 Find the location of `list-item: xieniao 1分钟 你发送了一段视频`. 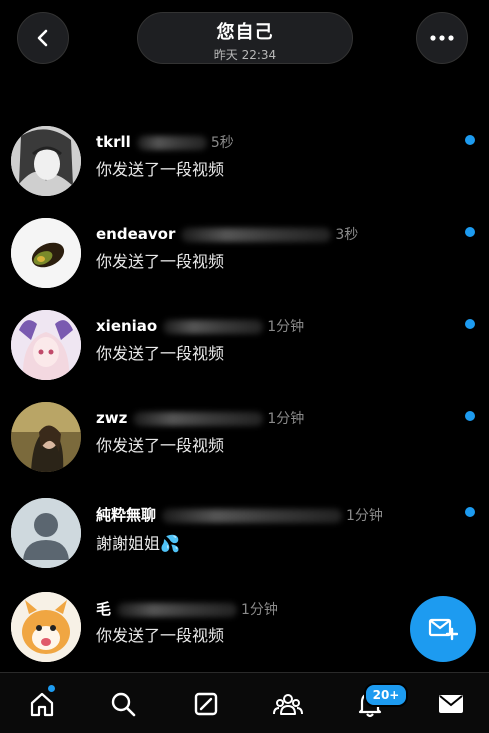

list-item: xieniao 1分钟 你发送了一段视频 is located at coordinates (244, 342).